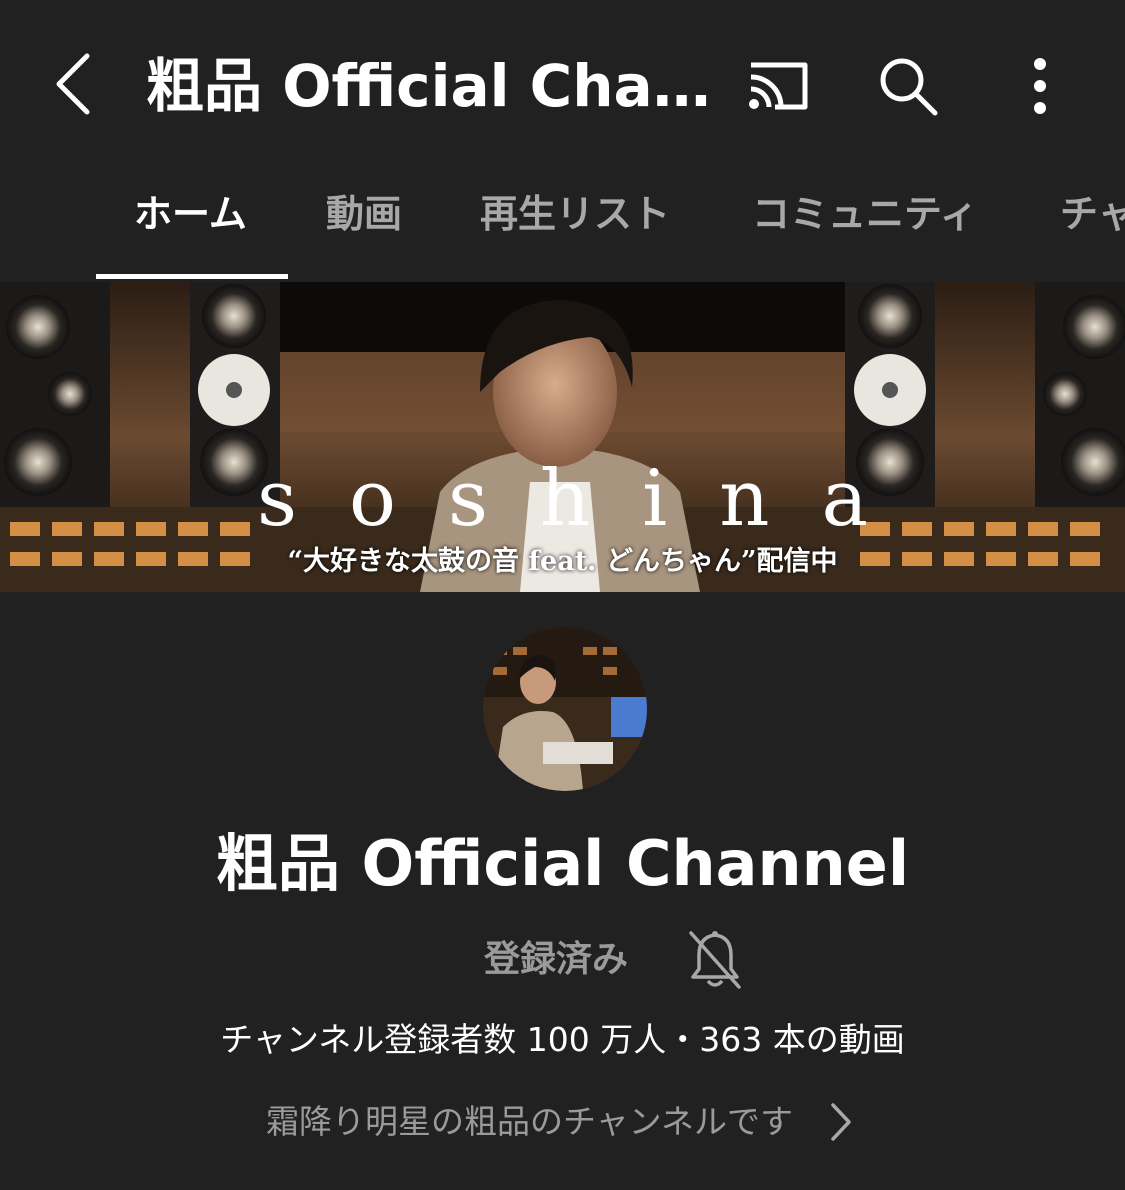  I want to click on tab-videos: 動画, so click(364, 226).